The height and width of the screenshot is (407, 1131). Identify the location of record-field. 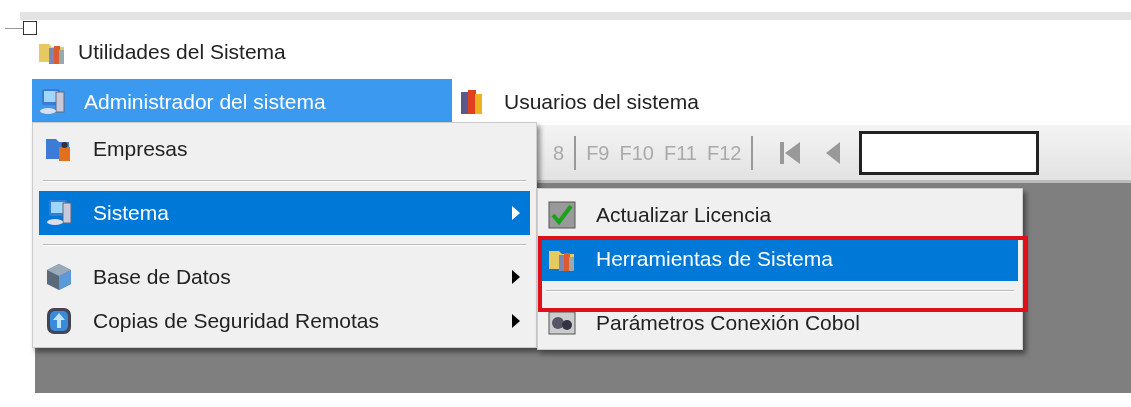
(949, 152).